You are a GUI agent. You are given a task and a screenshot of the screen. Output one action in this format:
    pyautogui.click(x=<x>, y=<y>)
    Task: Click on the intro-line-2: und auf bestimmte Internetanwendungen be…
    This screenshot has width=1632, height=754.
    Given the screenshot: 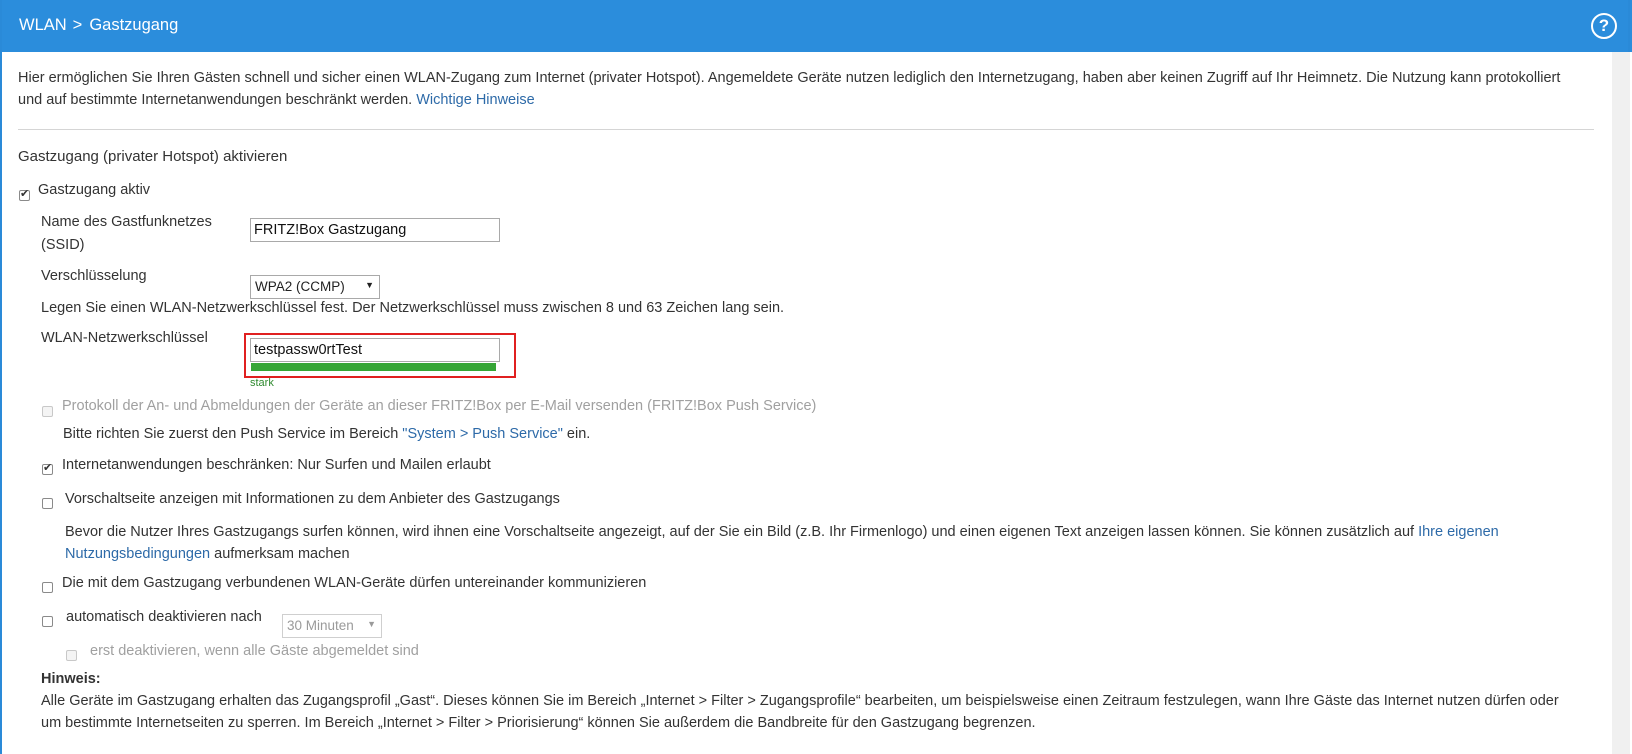 What is the action you would take?
    pyautogui.click(x=276, y=100)
    